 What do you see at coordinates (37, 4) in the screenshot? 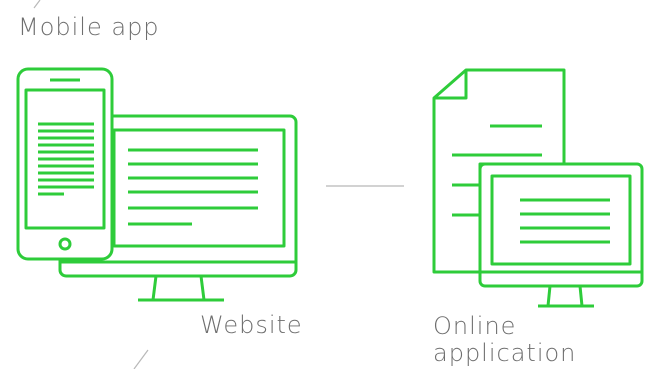
I see `decorative-tick-top` at bounding box center [37, 4].